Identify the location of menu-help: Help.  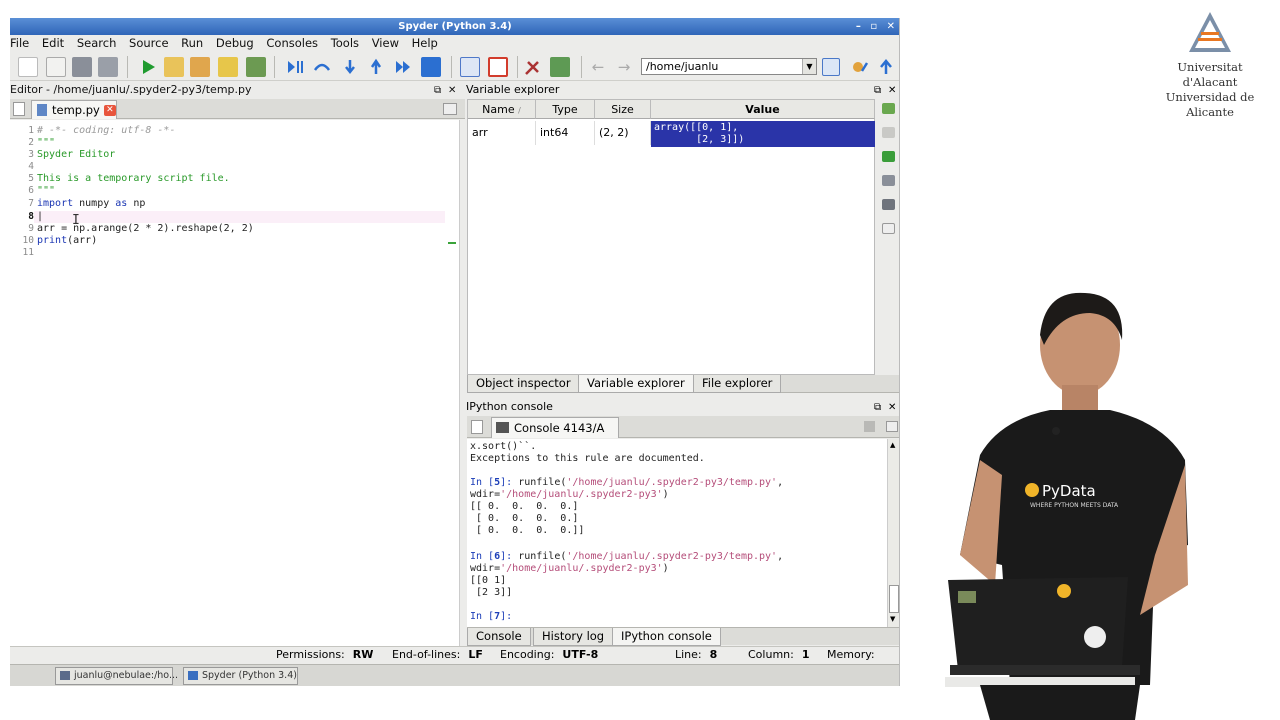
(425, 43).